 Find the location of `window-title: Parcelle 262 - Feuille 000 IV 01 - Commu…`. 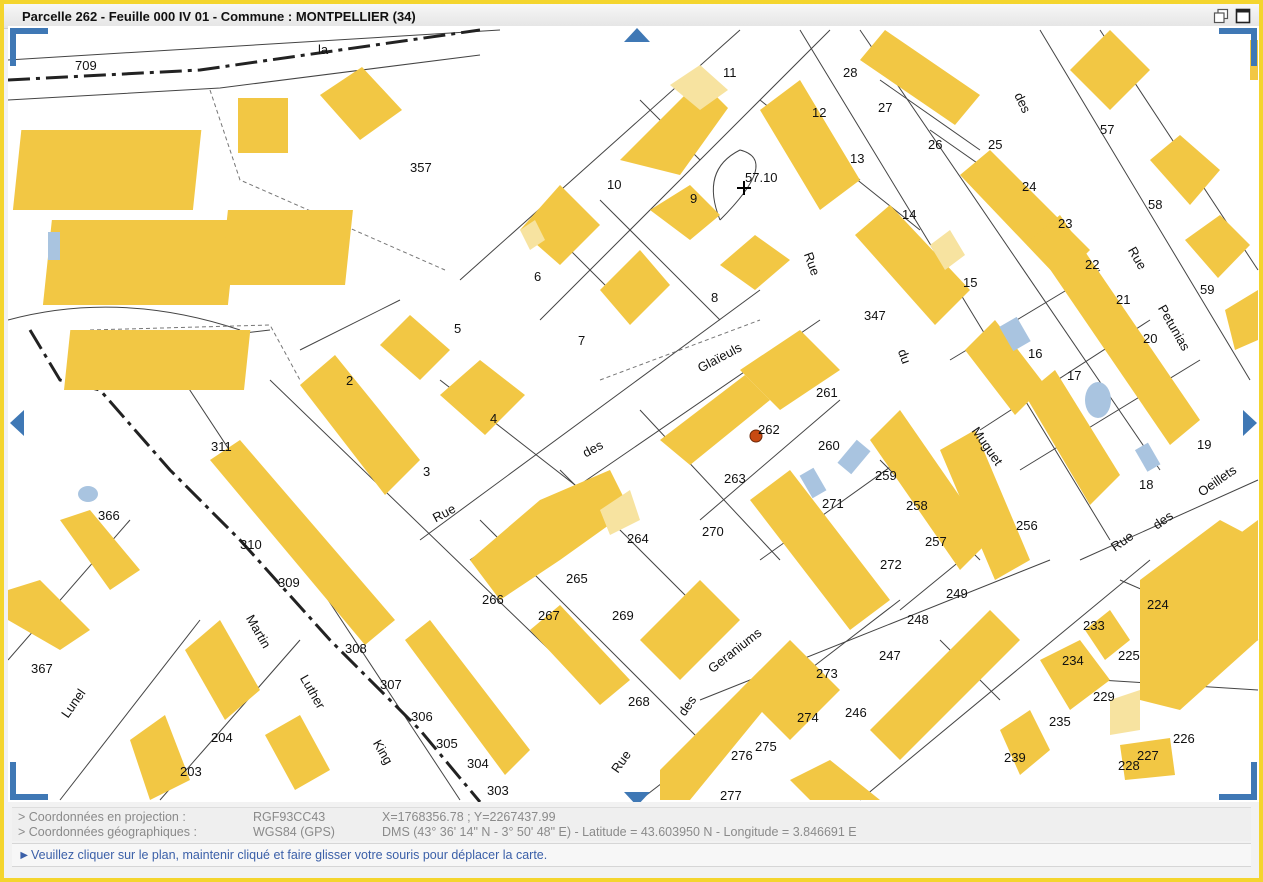

window-title: Parcelle 262 - Feuille 000 IV 01 - Commu… is located at coordinates (219, 16).